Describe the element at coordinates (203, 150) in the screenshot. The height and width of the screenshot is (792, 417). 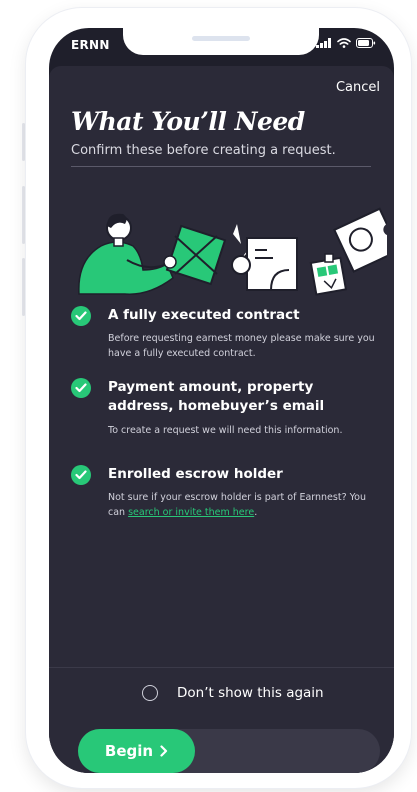
I see `page-subtitle: Confirm these before creating a request.` at that location.